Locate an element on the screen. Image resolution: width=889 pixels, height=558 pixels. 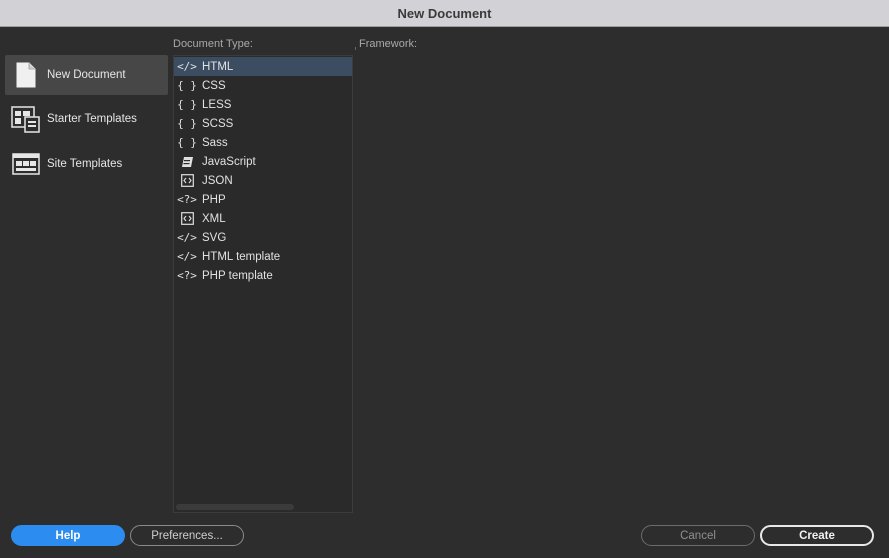
doc-type-label: LESS is located at coordinates (217, 104).